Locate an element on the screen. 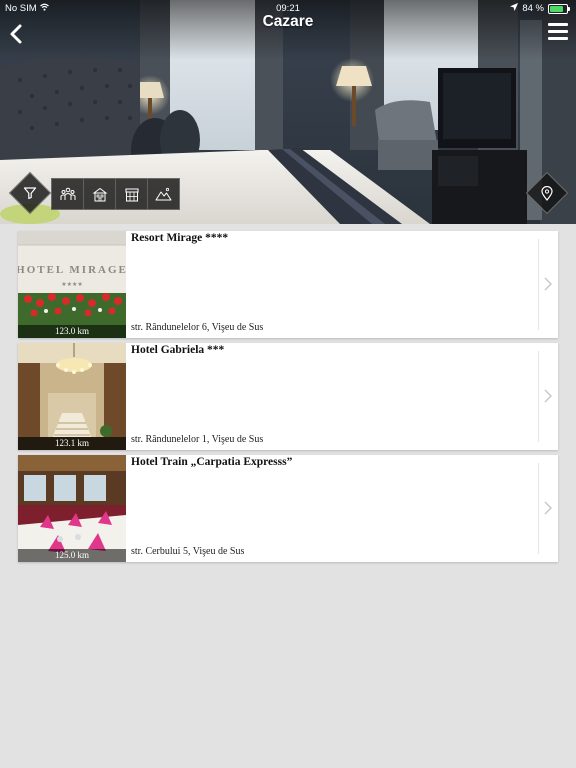 The width and height of the screenshot is (576, 768). map-button-inner is located at coordinates (547, 193).